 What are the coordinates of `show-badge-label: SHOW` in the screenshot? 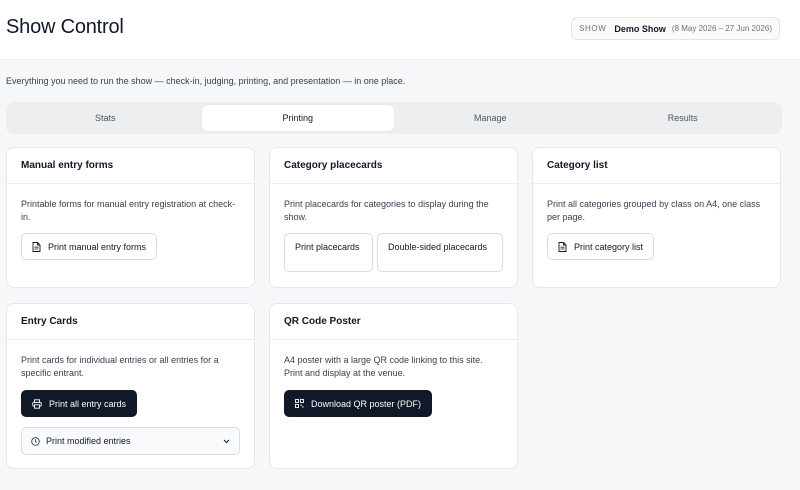 It's located at (593, 28).